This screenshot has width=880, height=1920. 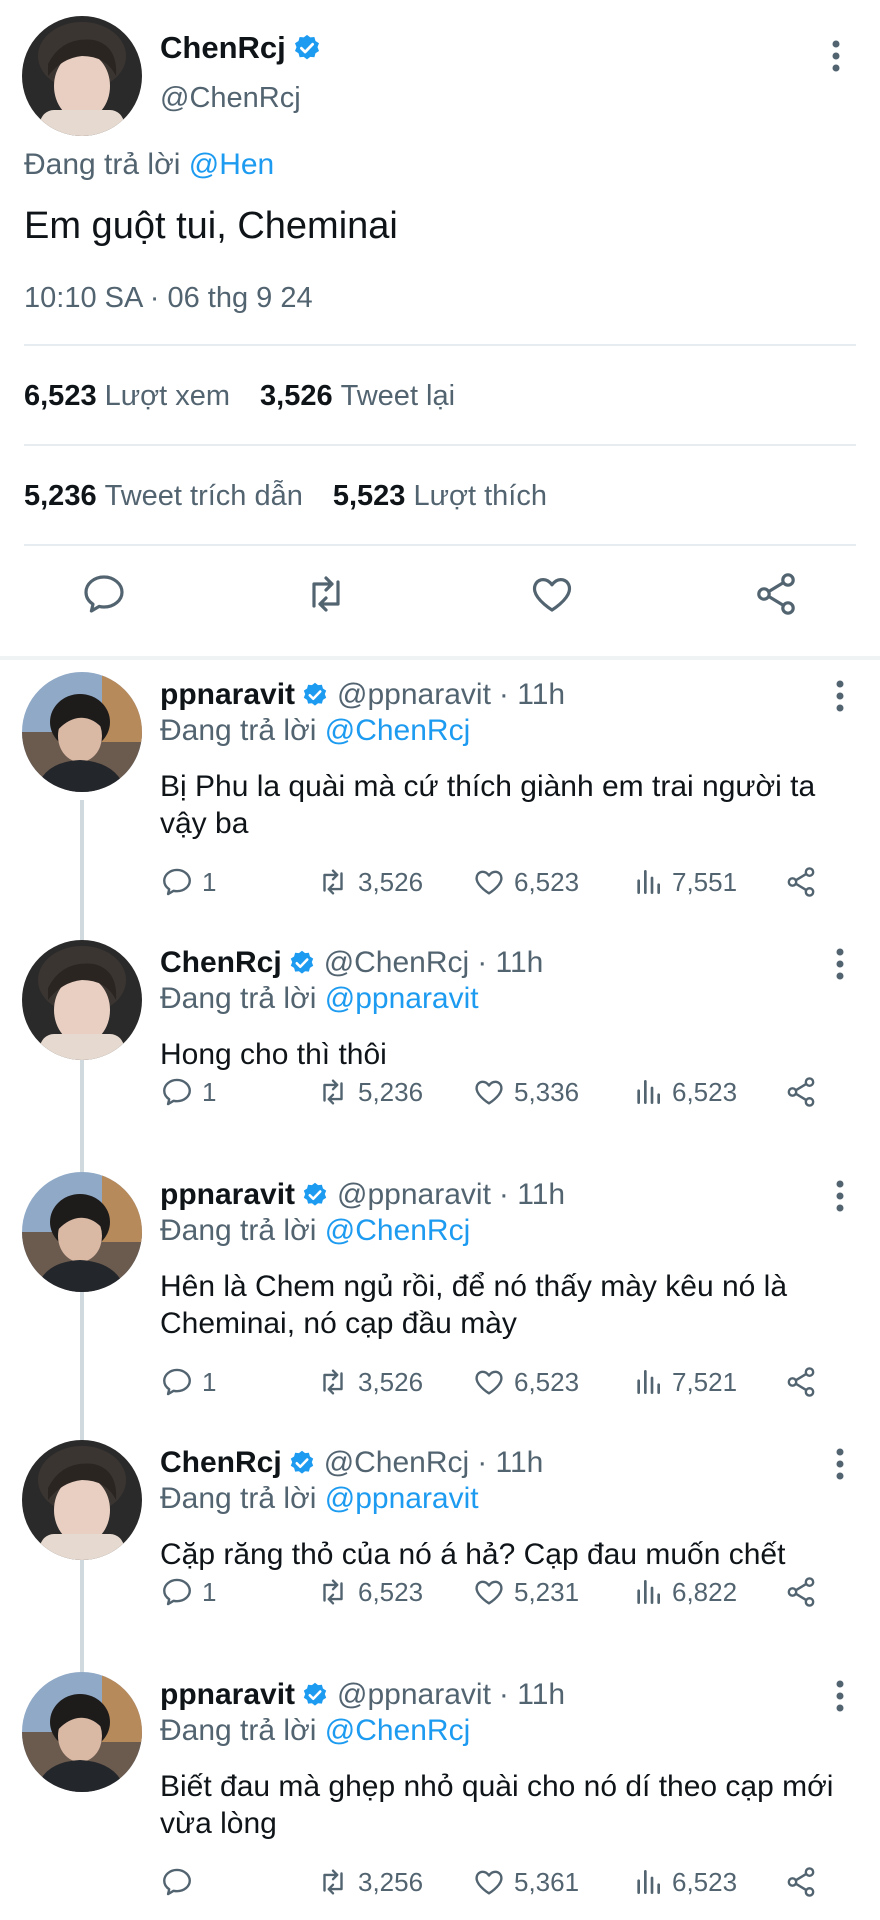 What do you see at coordinates (705, 1881) in the screenshot?
I see `view-count: 6,523` at bounding box center [705, 1881].